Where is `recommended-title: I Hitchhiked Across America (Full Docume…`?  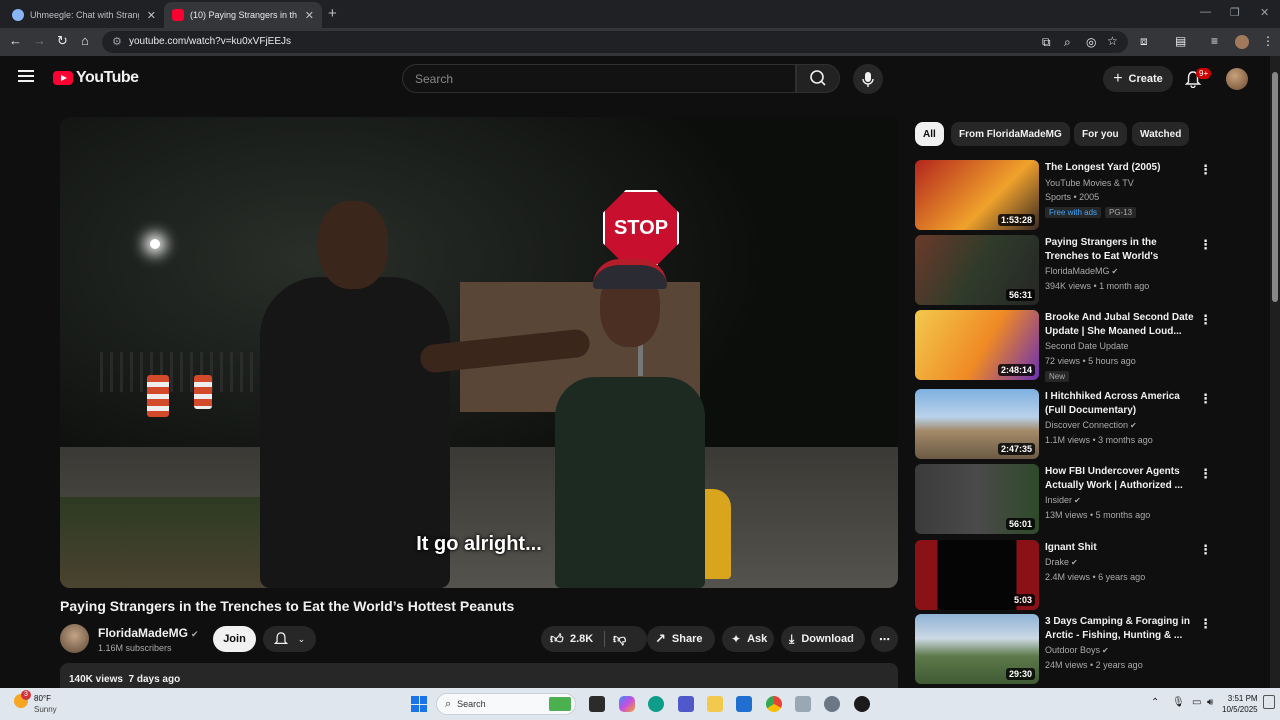
recommended-title: I Hitchhiked Across America (Full Docume… is located at coordinates (1120, 404).